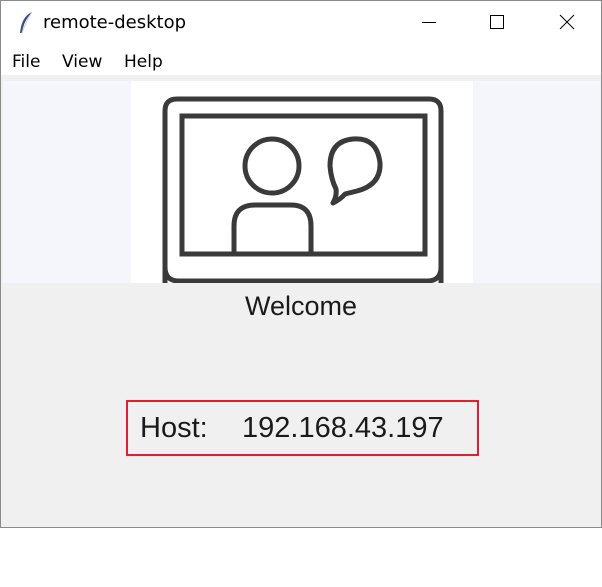 This screenshot has width=602, height=587. I want to click on menu-file: File, so click(26, 62).